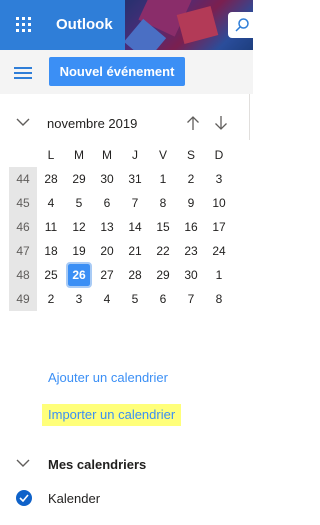 The width and height of the screenshot is (320, 525). I want to click on app-launcher-icon, so click(24, 25).